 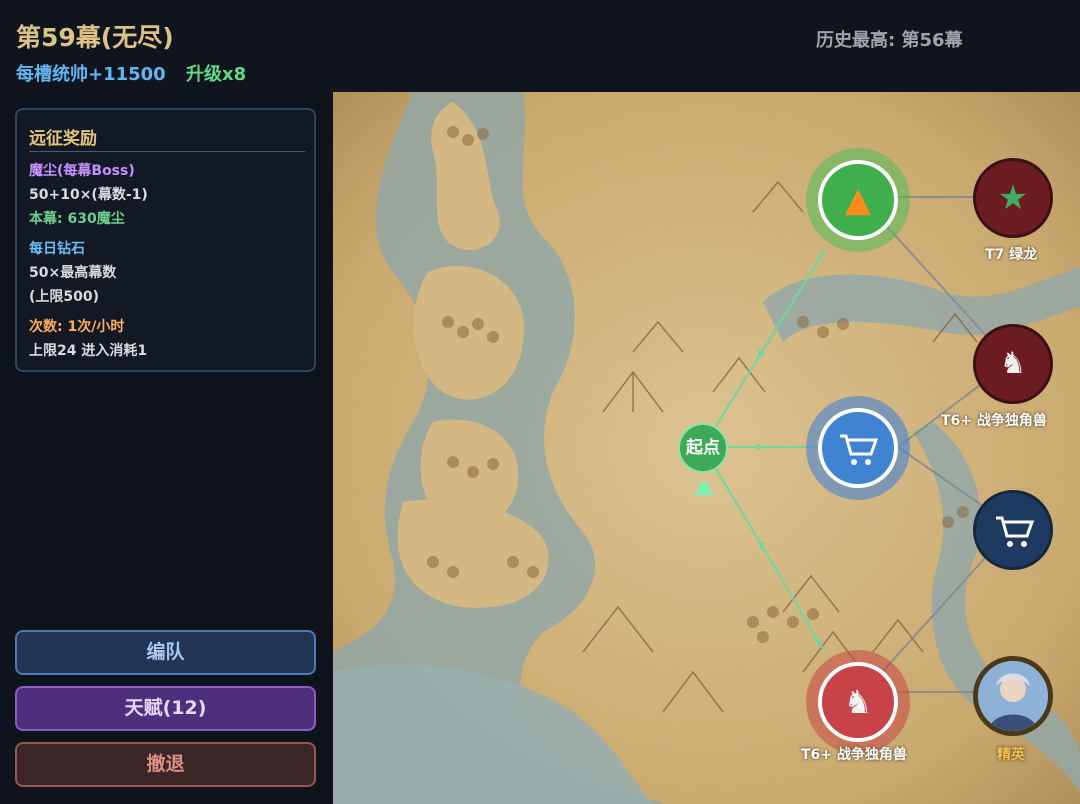 I want to click on best-record: 历史最高: 第56幕, so click(x=889, y=40).